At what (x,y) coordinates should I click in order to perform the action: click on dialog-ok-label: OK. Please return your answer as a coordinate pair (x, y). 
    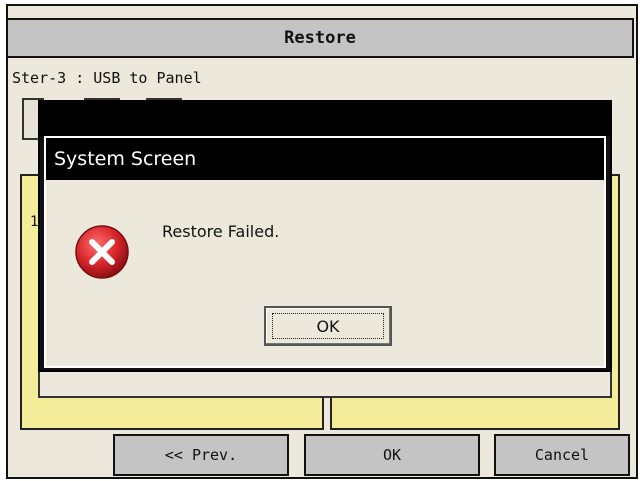
    Looking at the image, I should click on (328, 326).